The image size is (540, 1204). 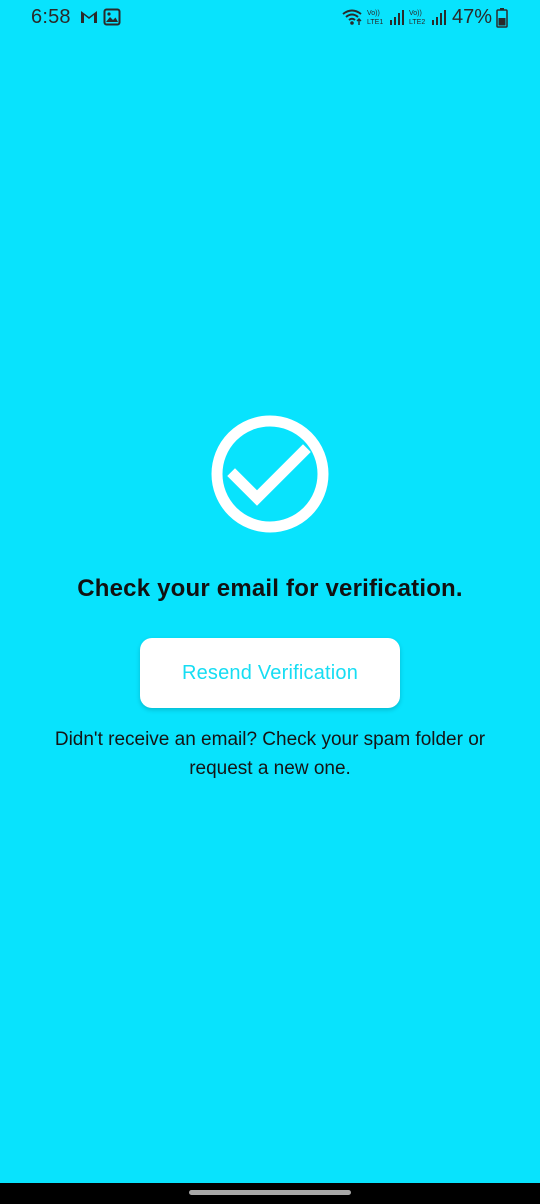 I want to click on battery-percent: 47%, so click(x=472, y=17).